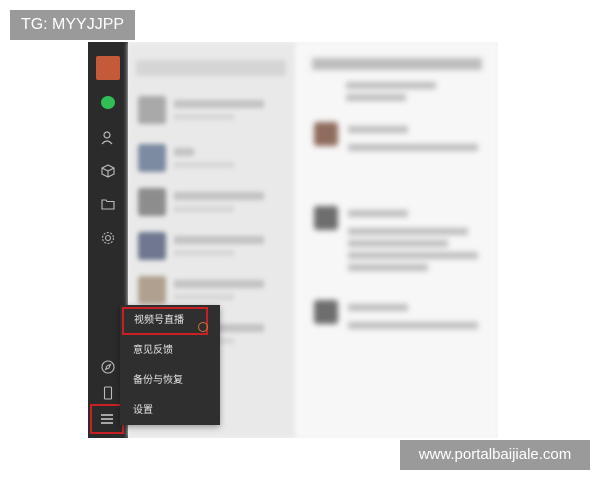 This screenshot has height=480, width=600. What do you see at coordinates (108, 238) in the screenshot?
I see `settings-gear-icon` at bounding box center [108, 238].